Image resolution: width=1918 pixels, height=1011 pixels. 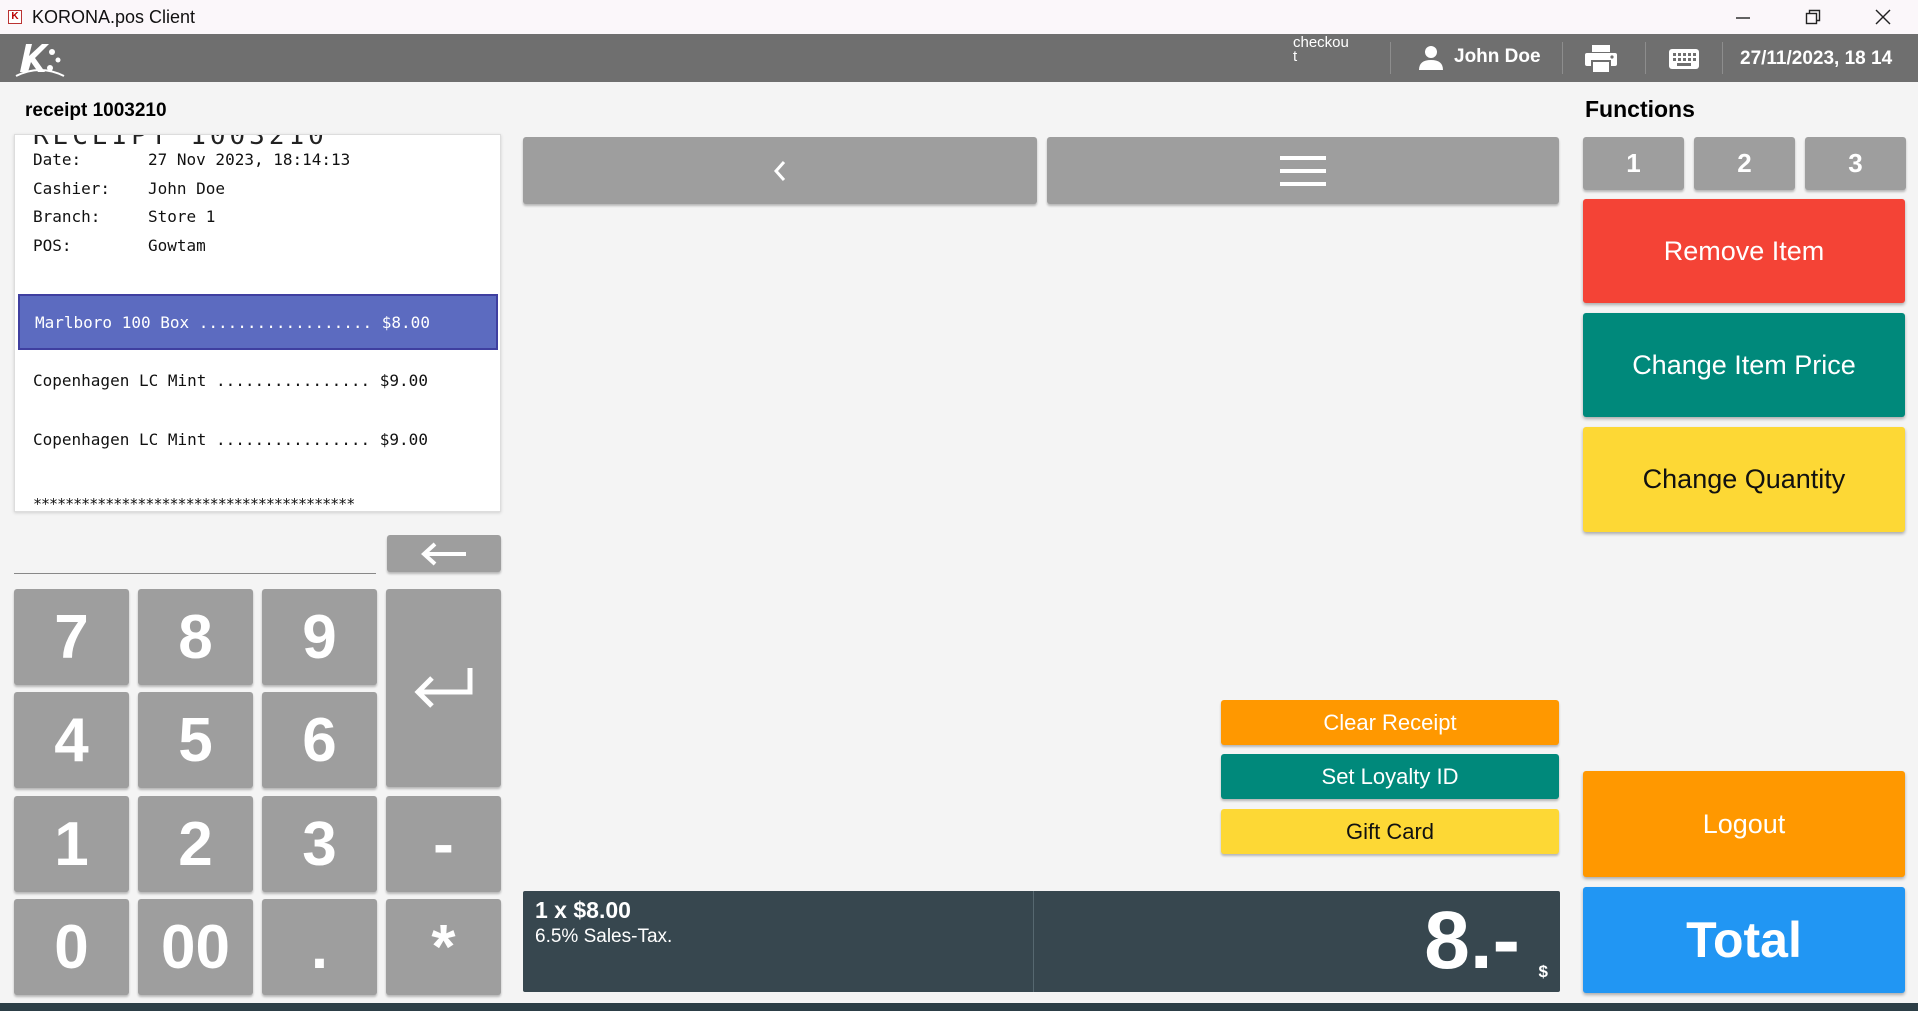 What do you see at coordinates (1744, 479) in the screenshot?
I see `change-quantity-button: Change Quantity` at bounding box center [1744, 479].